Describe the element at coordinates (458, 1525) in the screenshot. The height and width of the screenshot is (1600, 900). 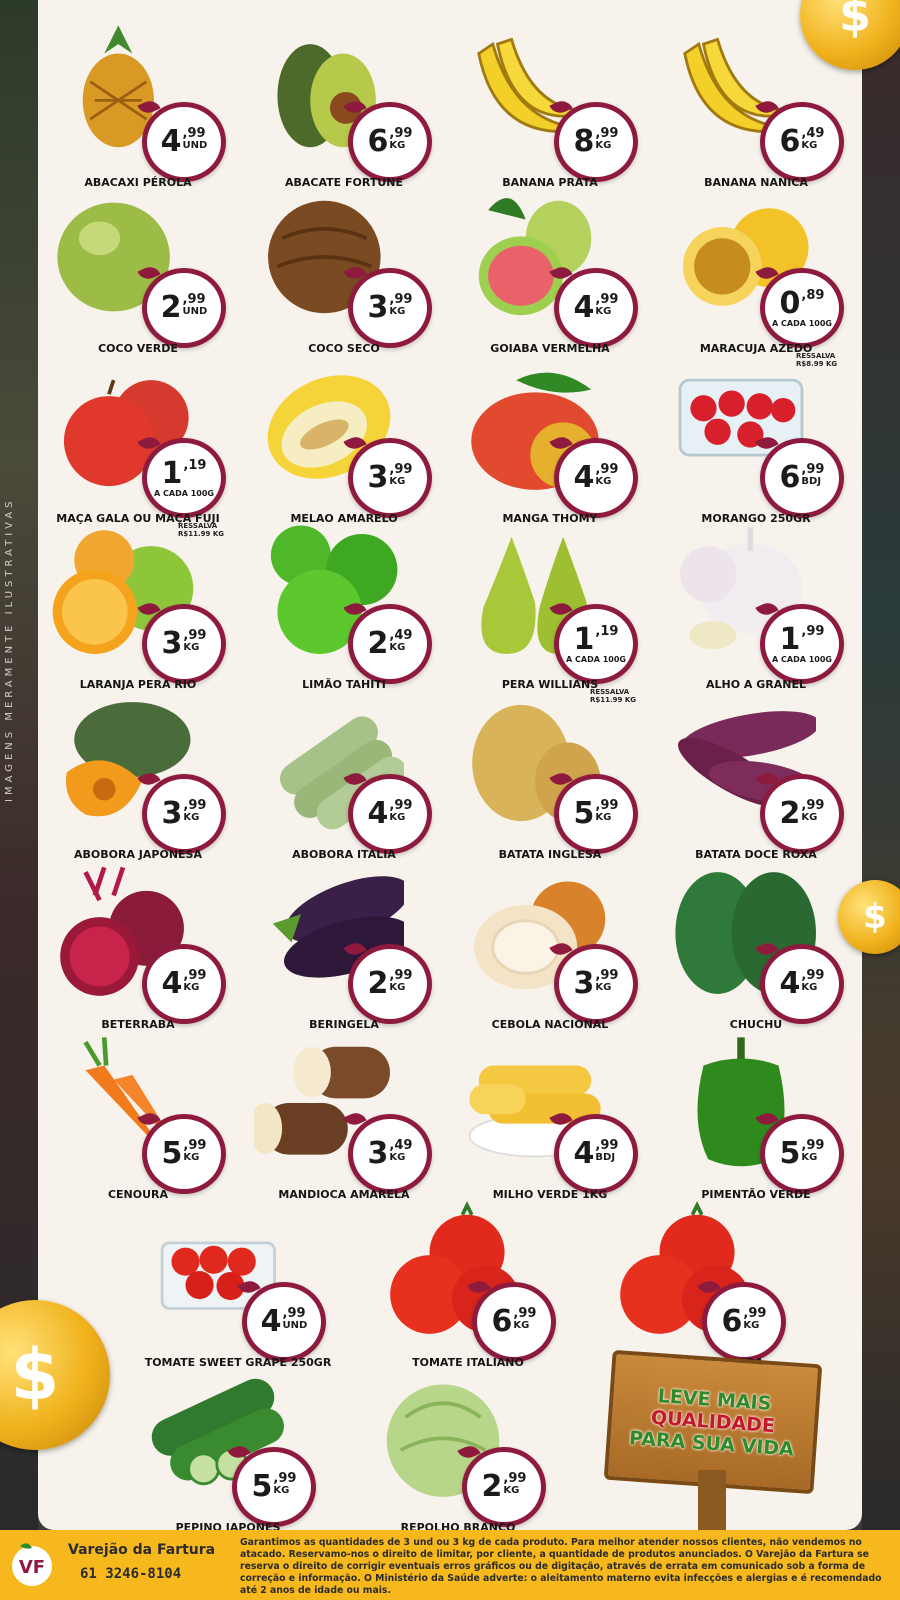
I see `product-name: REPOLHO BRANCO` at that location.